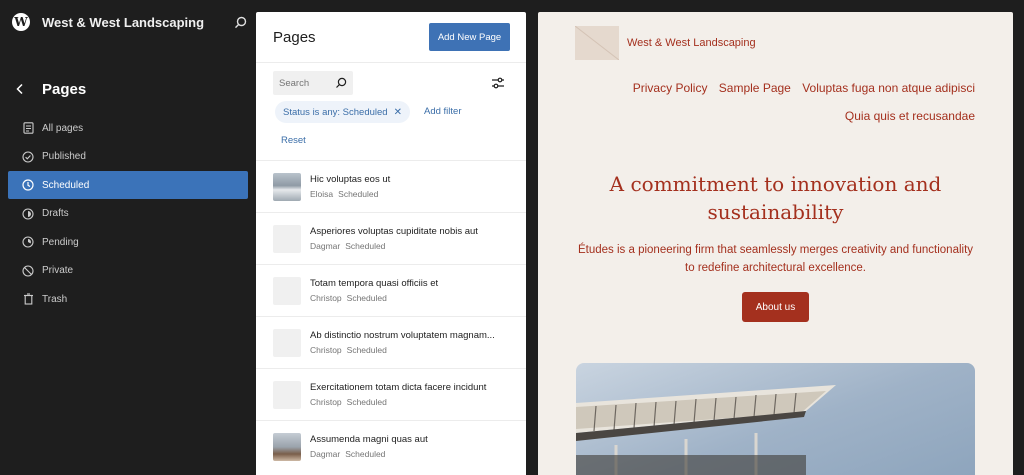  Describe the element at coordinates (28, 213) in the screenshot. I see `drafts-icon` at that location.